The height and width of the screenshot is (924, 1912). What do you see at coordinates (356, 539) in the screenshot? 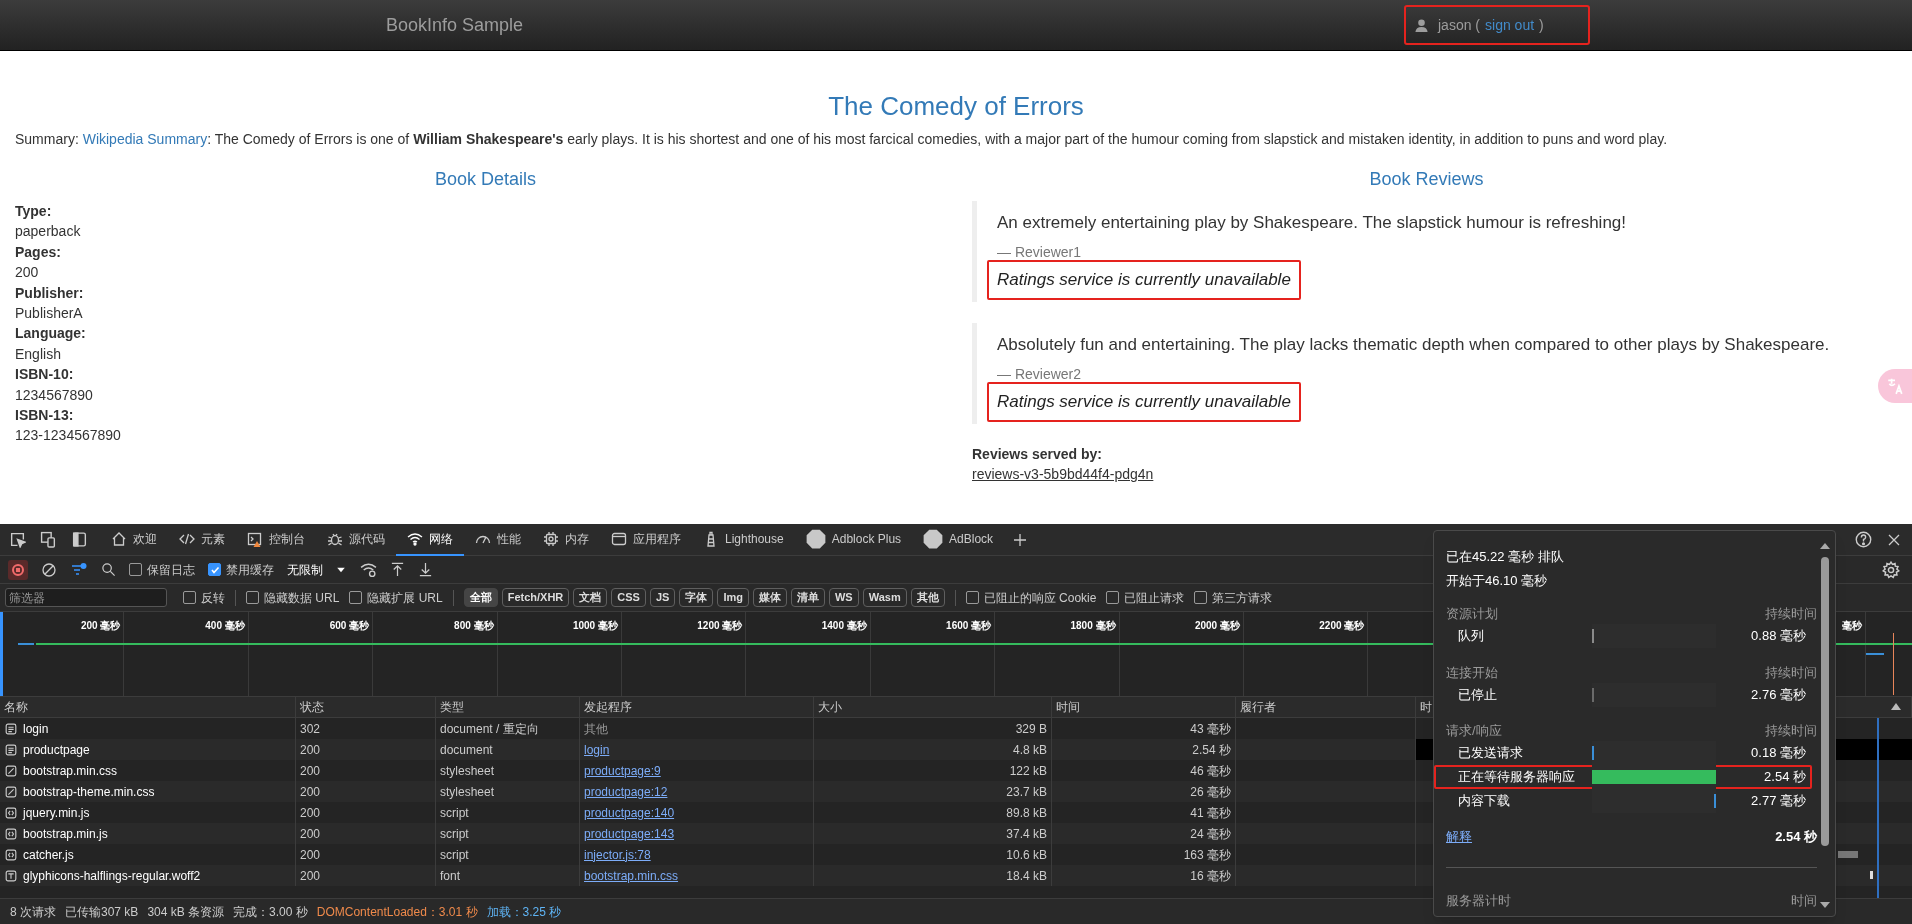
I see `devtools-tab: 源代码` at bounding box center [356, 539].